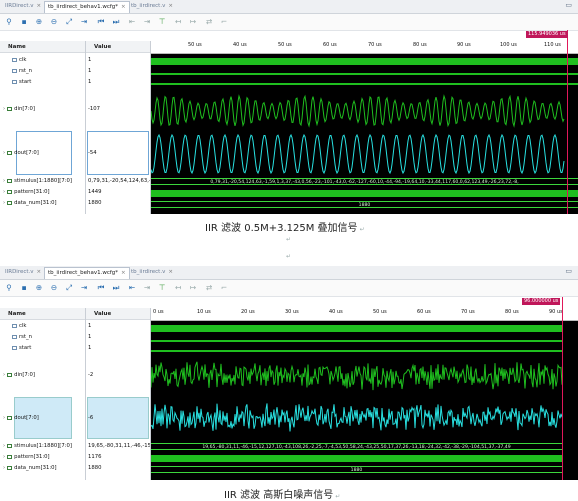 The width and height of the screenshot is (578, 501). What do you see at coordinates (90, 337) in the screenshot?
I see `signal-value: 1` at bounding box center [90, 337].